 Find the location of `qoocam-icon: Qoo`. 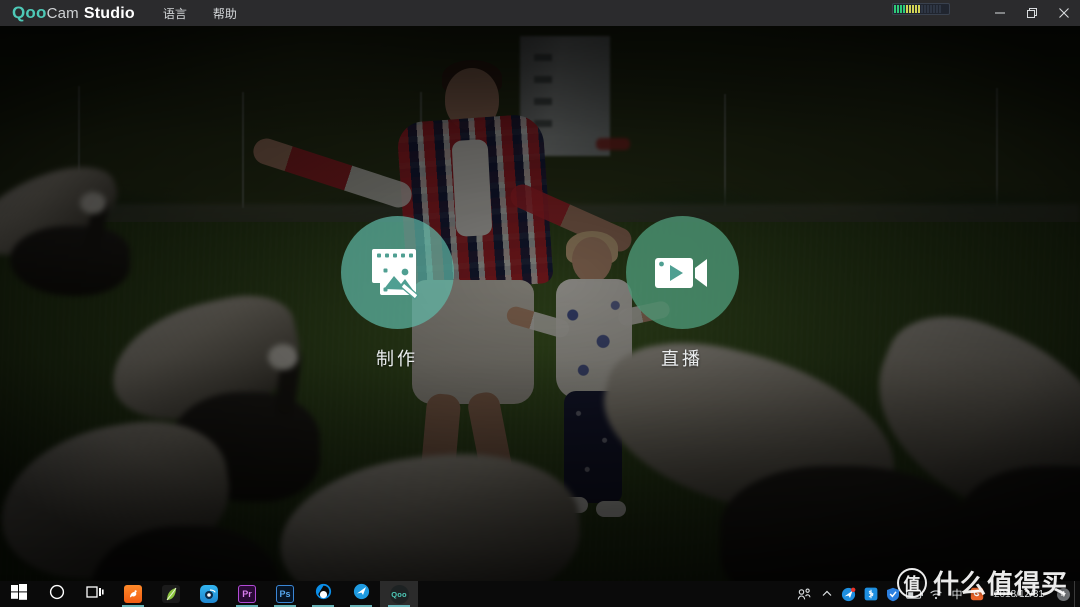

qoocam-icon: Qoo is located at coordinates (399, 594).